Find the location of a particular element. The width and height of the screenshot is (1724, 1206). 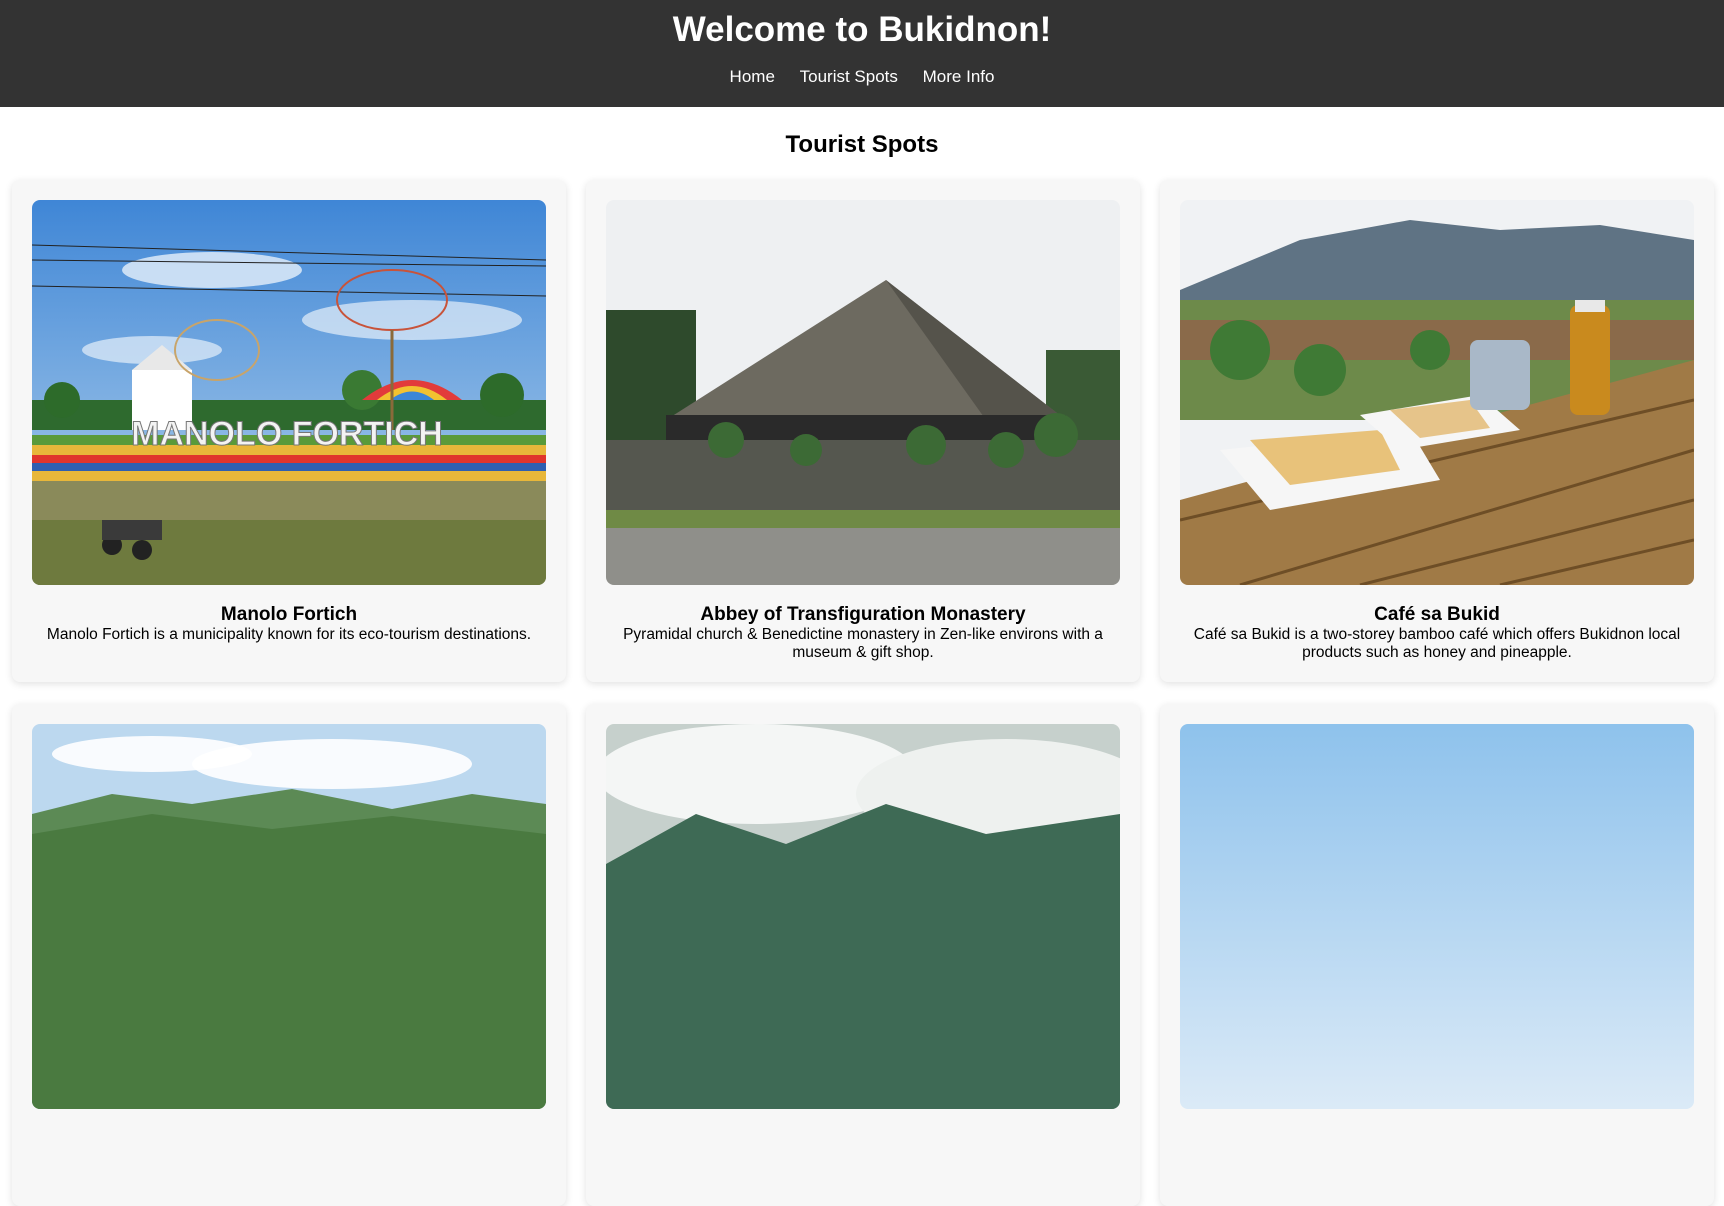

site-title: Welcome to Bukidnon! is located at coordinates (862, 29).